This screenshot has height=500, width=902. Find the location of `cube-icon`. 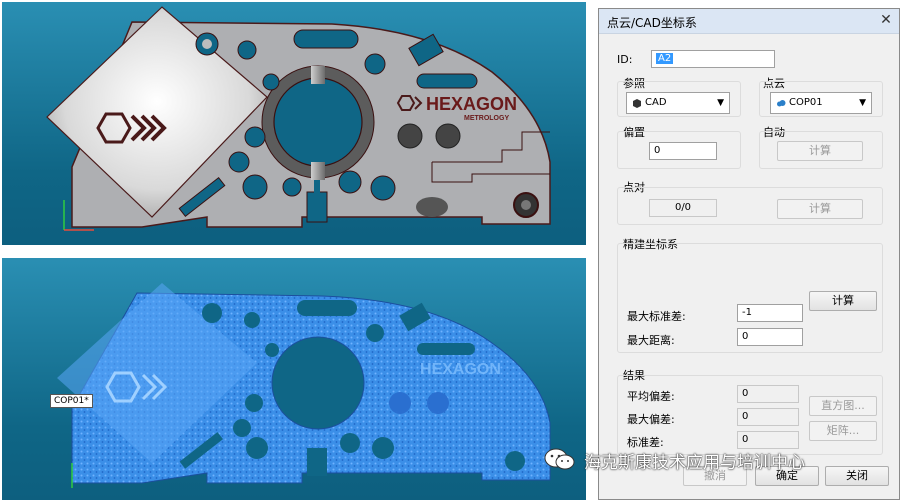

cube-icon is located at coordinates (637, 103).